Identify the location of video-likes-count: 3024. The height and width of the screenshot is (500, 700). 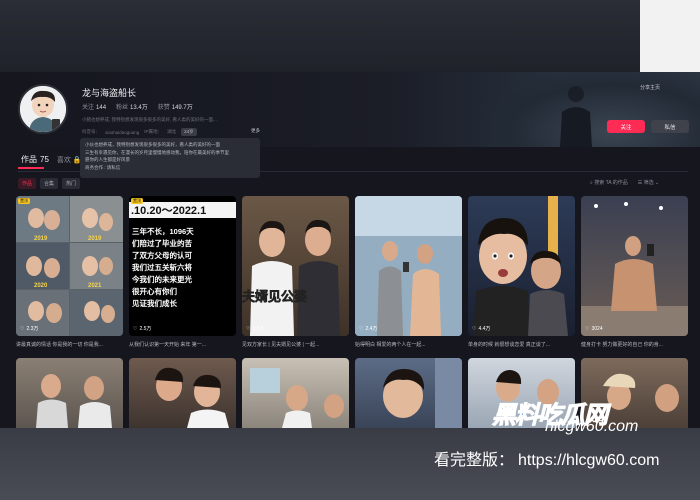
(597, 329).